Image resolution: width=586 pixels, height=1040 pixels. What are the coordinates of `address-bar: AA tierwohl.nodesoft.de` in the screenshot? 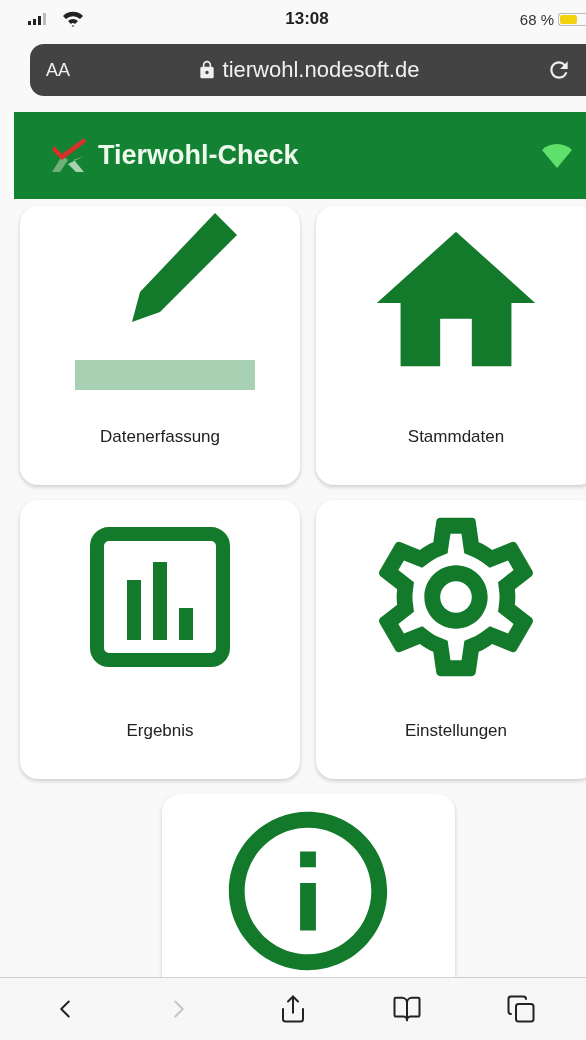 It's located at (308, 70).